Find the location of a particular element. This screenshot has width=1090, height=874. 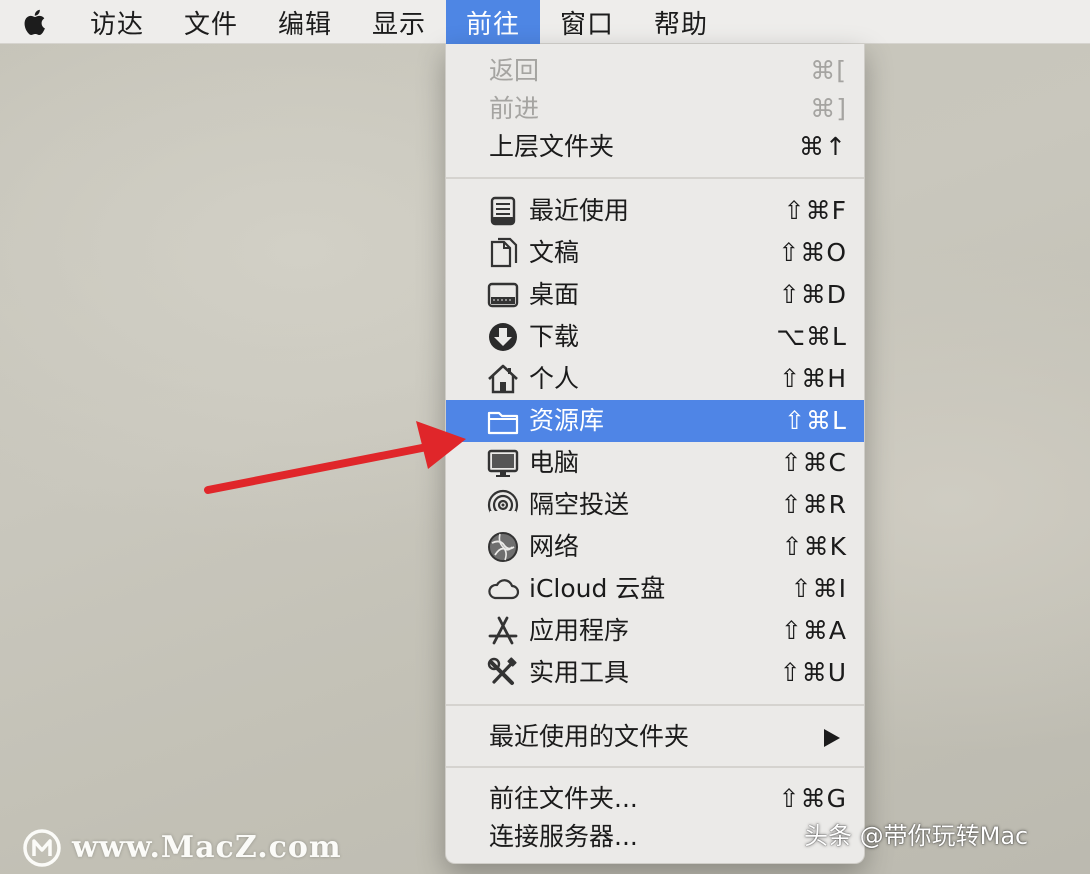

menu-item-label: 最近使用的文件夹 is located at coordinates (589, 736).